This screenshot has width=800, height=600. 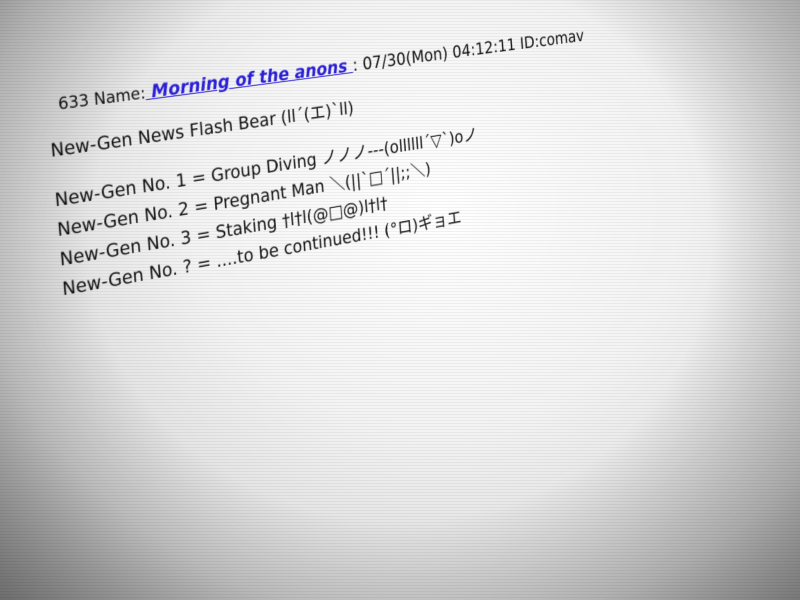 What do you see at coordinates (249, 80) in the screenshot?
I see `poster-name-link: Morning of the anons` at bounding box center [249, 80].